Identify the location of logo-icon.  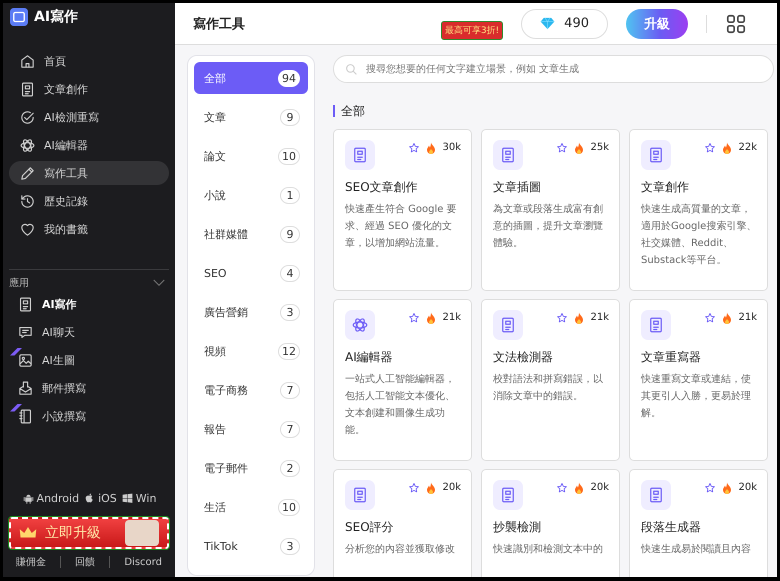
(19, 17).